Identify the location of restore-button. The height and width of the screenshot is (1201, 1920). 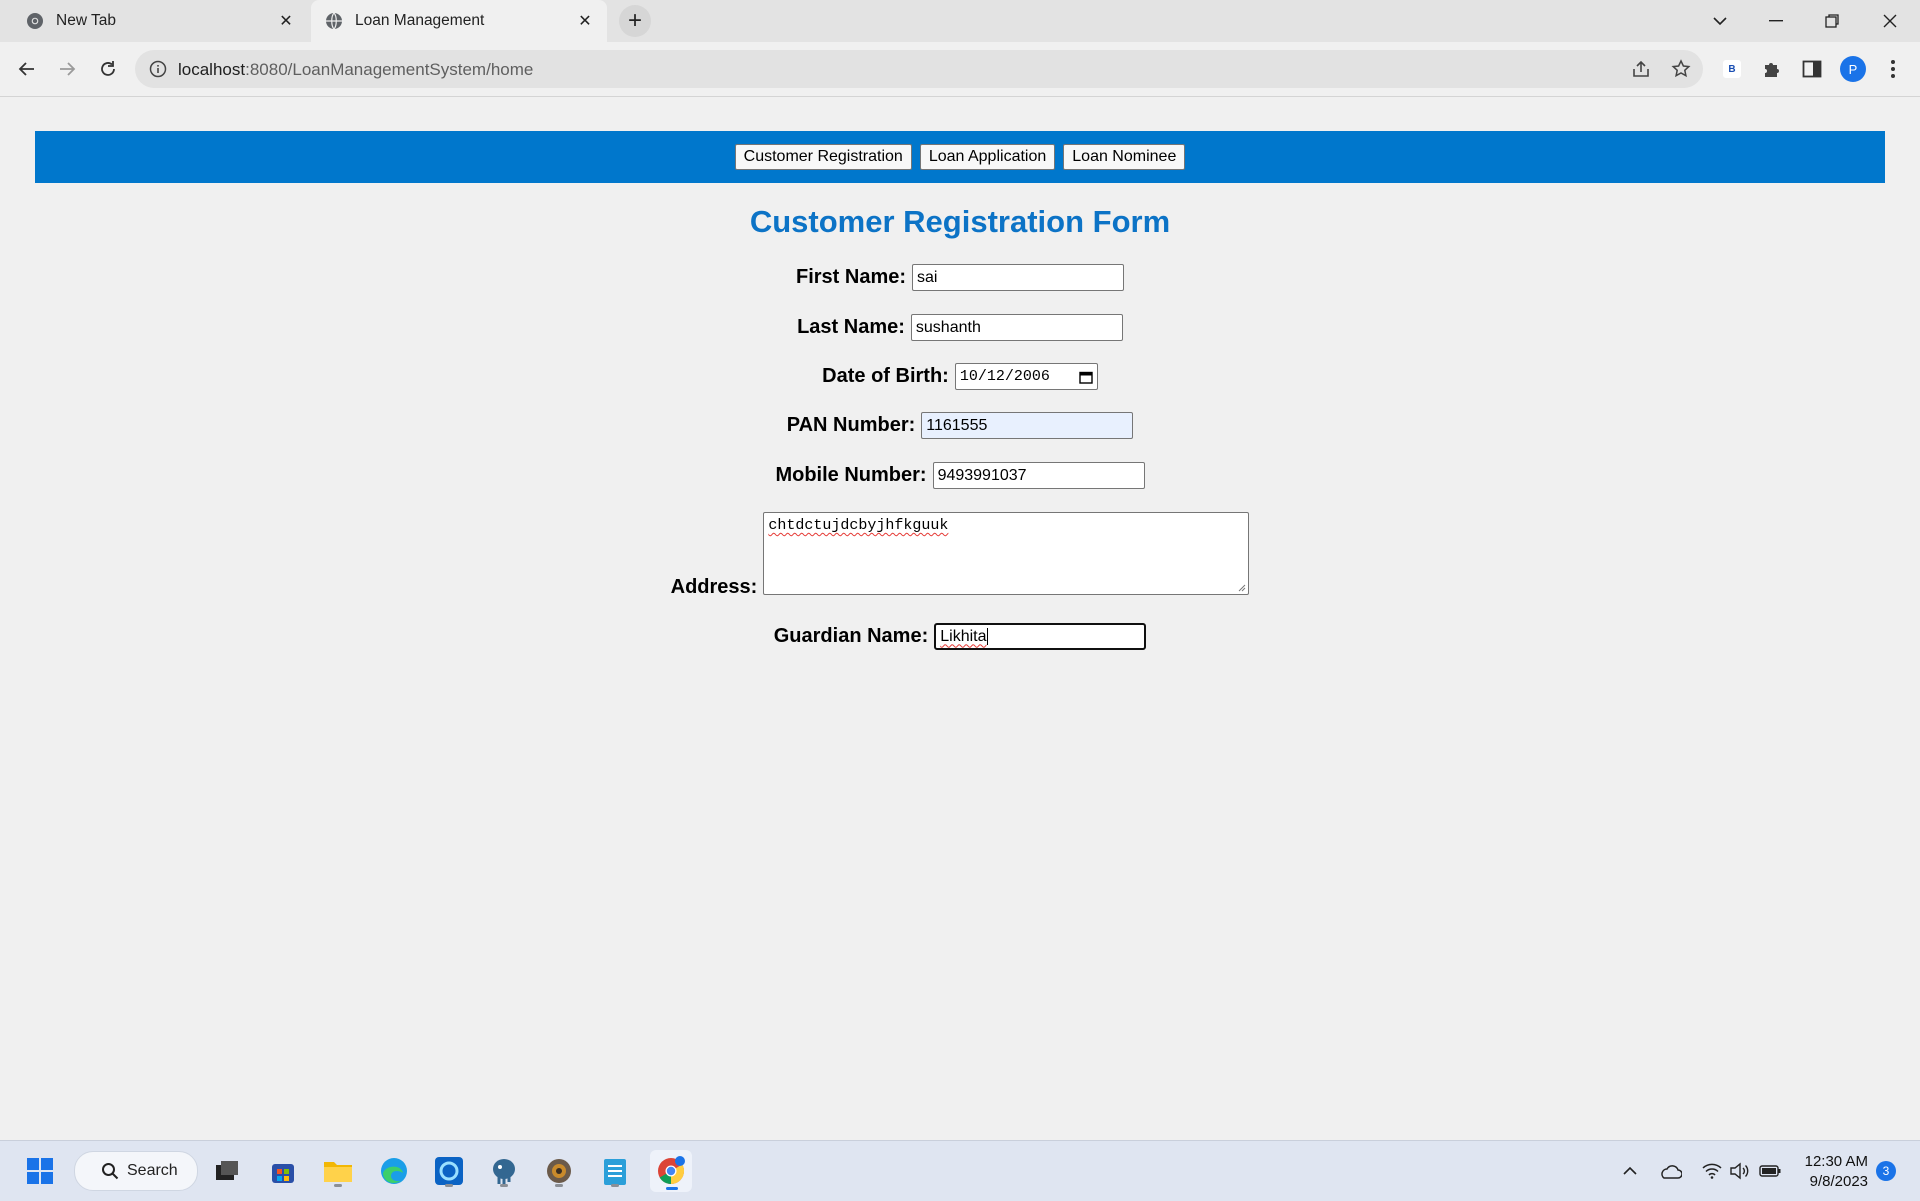
(1832, 21).